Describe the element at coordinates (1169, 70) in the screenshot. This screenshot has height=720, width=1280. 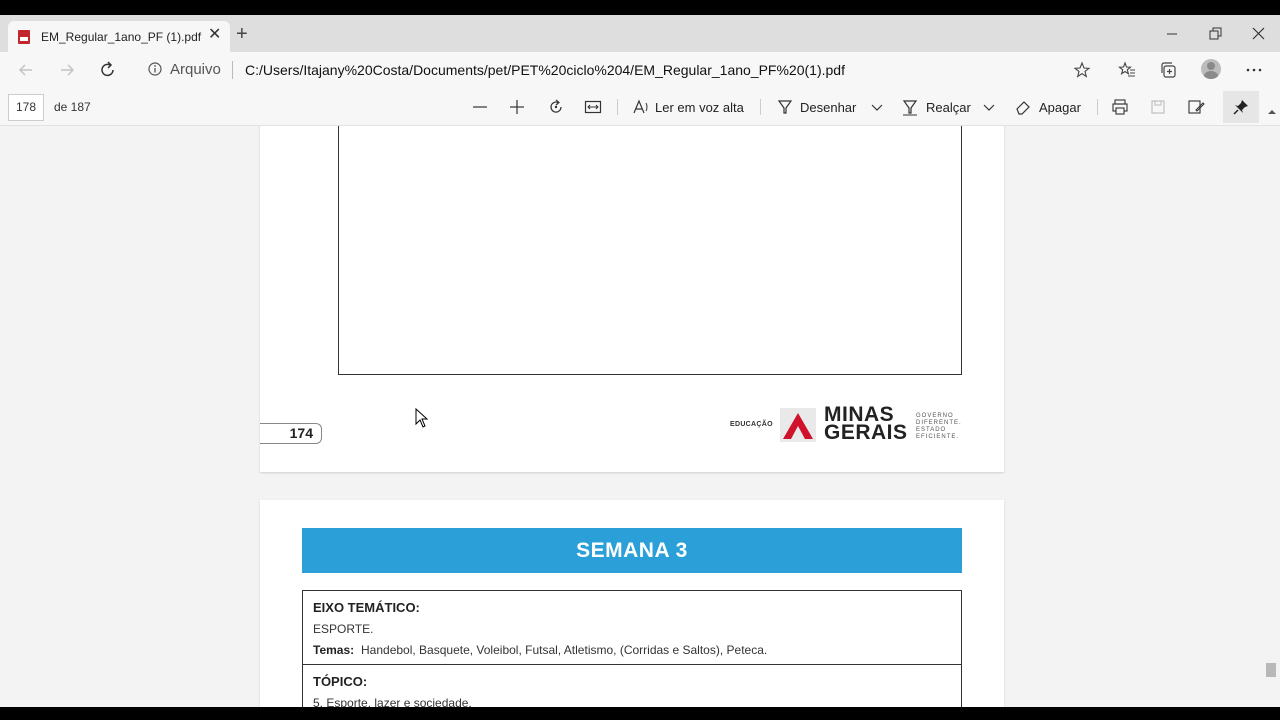
I see `collections-icon` at that location.